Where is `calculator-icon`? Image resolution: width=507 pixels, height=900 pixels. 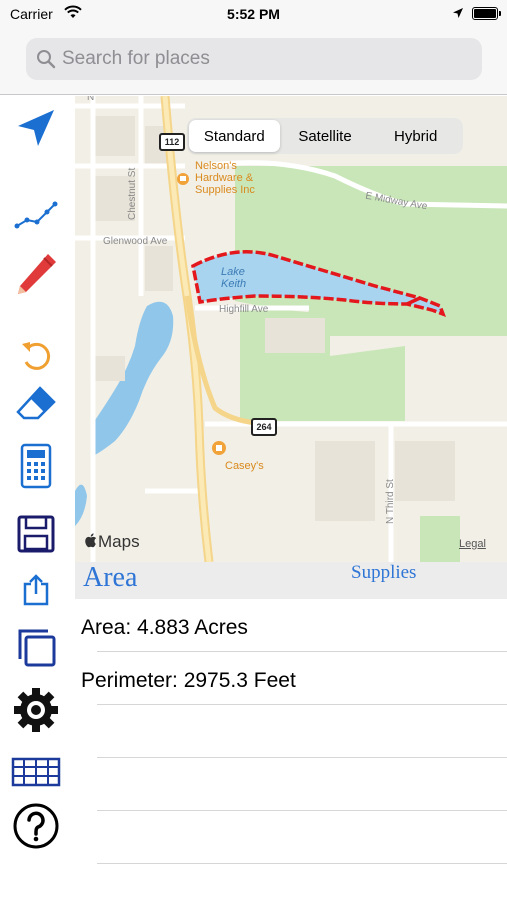
calculator-icon is located at coordinates (36, 466).